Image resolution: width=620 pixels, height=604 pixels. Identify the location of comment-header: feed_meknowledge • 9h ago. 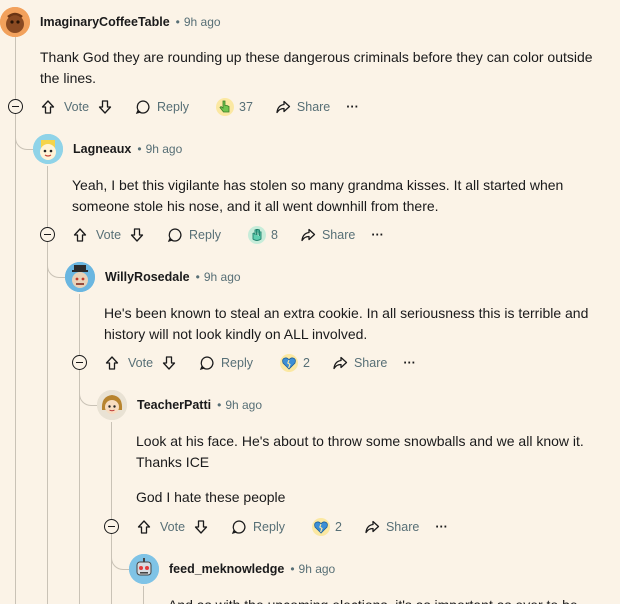
(232, 569).